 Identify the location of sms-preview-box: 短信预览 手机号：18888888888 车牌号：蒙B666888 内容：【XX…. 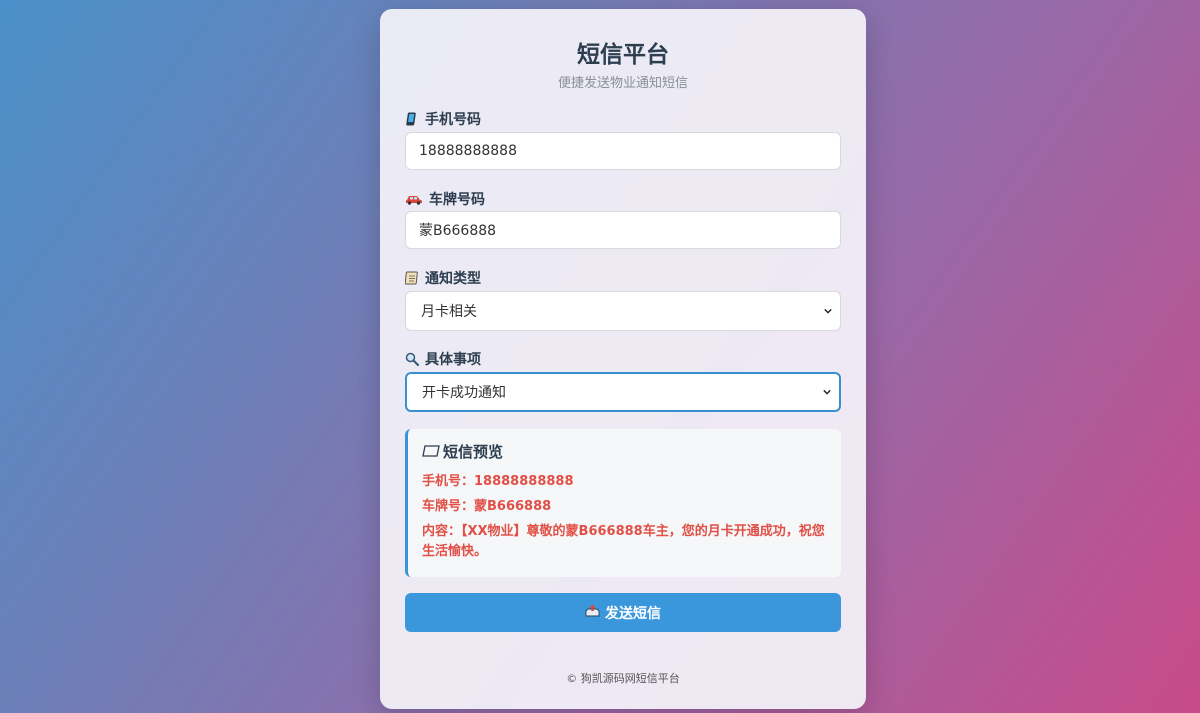
(623, 503).